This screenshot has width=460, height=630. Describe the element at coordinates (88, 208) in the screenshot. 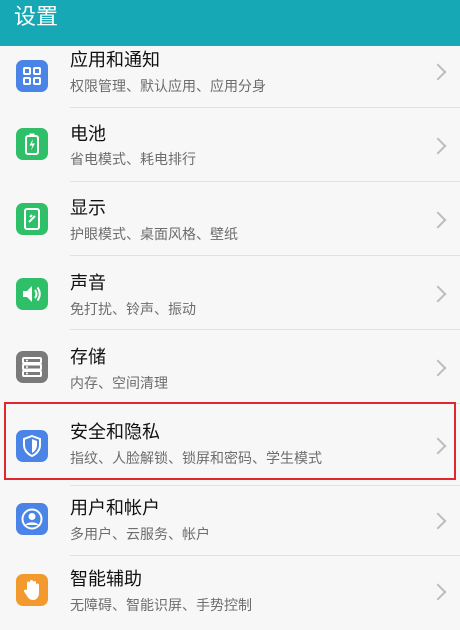

I see `settings-item-title: 显示` at that location.